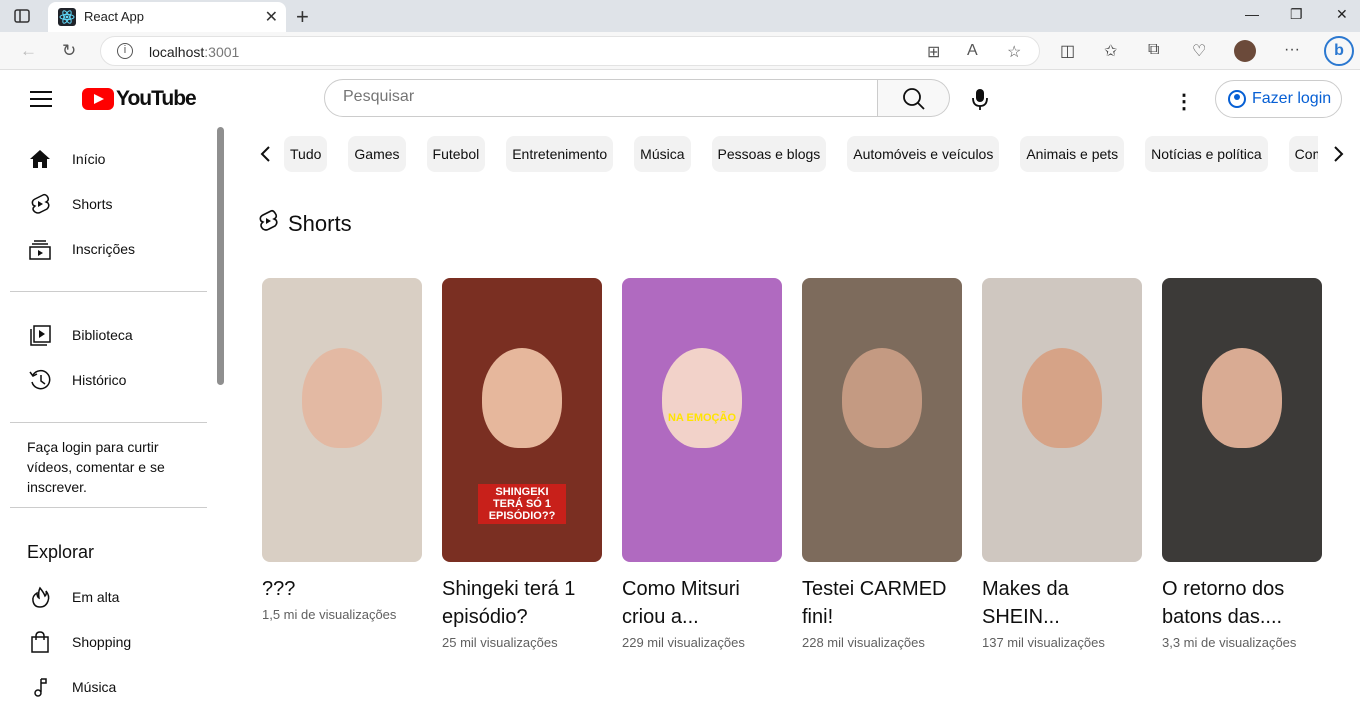 The image size is (1360, 720). I want to click on short-title-line: Shingeki terá 1, so click(509, 589).